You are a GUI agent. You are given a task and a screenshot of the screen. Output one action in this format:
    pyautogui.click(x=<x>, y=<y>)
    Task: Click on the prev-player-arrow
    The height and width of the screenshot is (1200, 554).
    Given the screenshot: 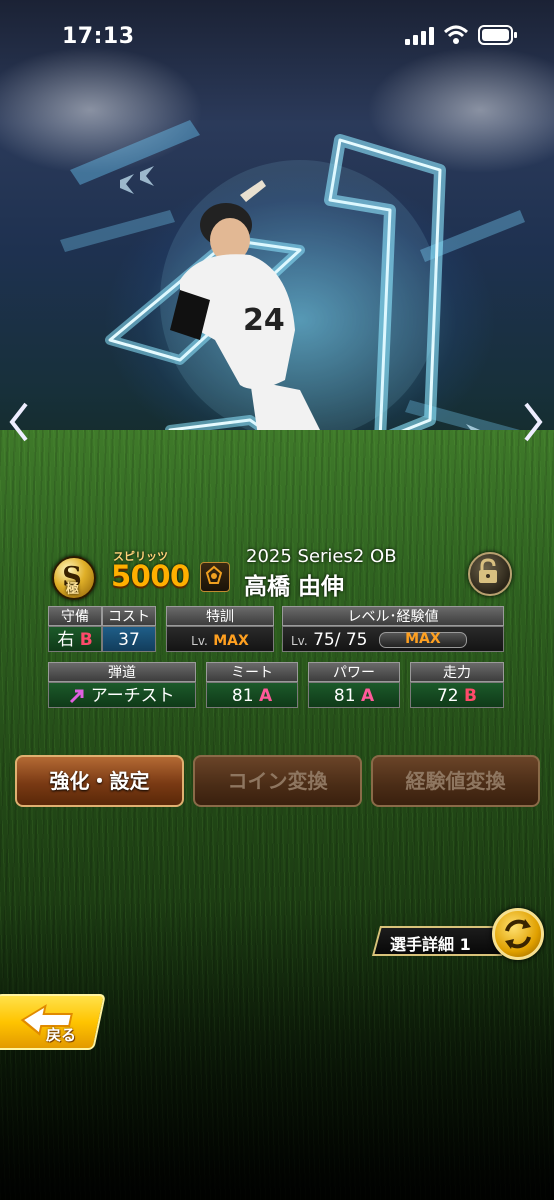 What is the action you would take?
    pyautogui.click(x=18, y=427)
    